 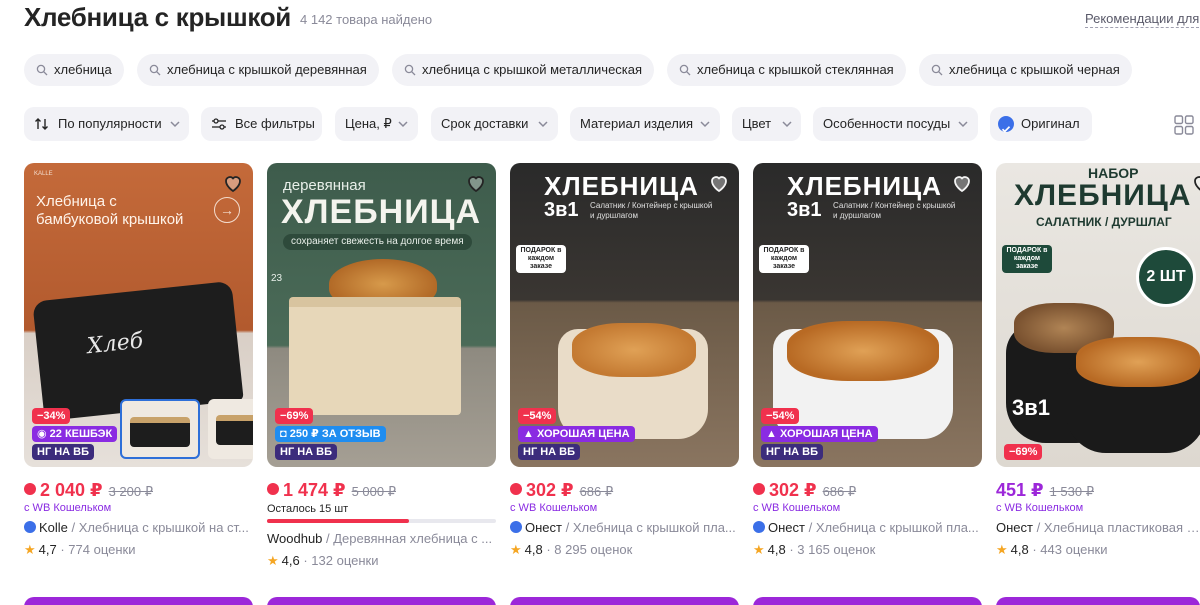 What do you see at coordinates (258, 70) in the screenshot?
I see `chip-suggestion: хлебница с крышкой деревянная` at bounding box center [258, 70].